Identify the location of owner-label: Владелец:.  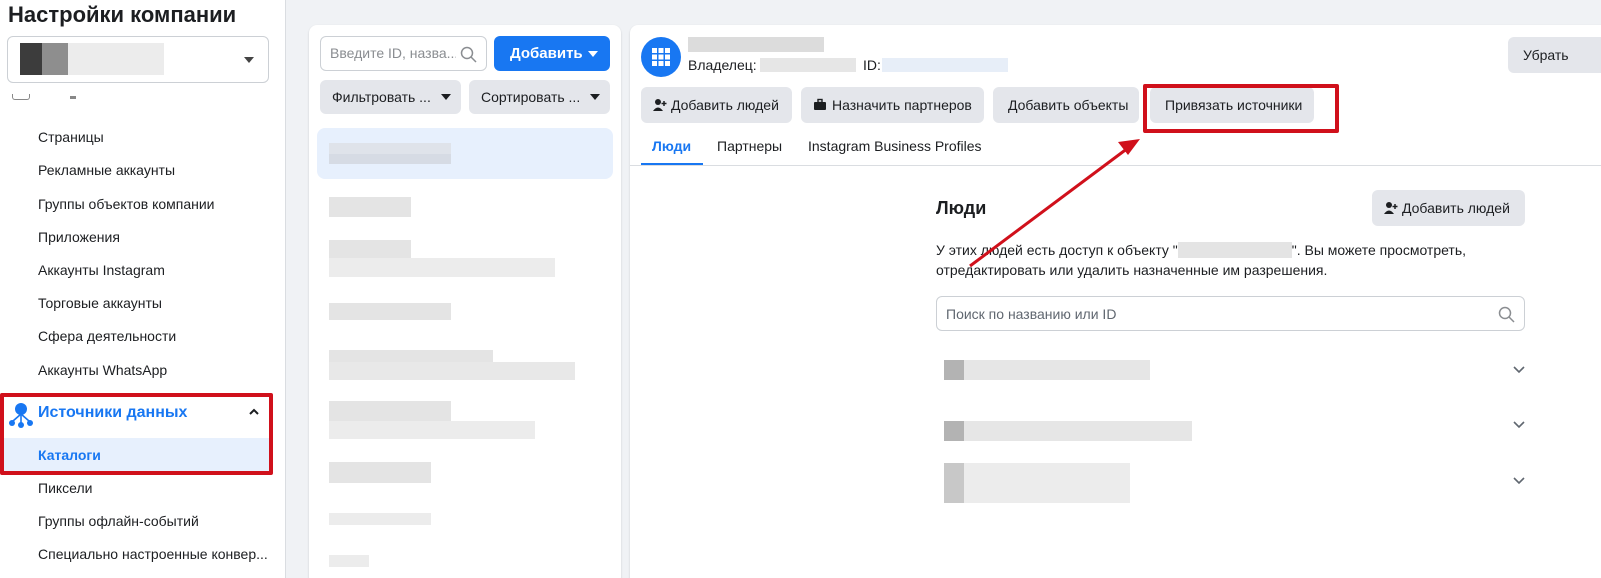
(722, 65).